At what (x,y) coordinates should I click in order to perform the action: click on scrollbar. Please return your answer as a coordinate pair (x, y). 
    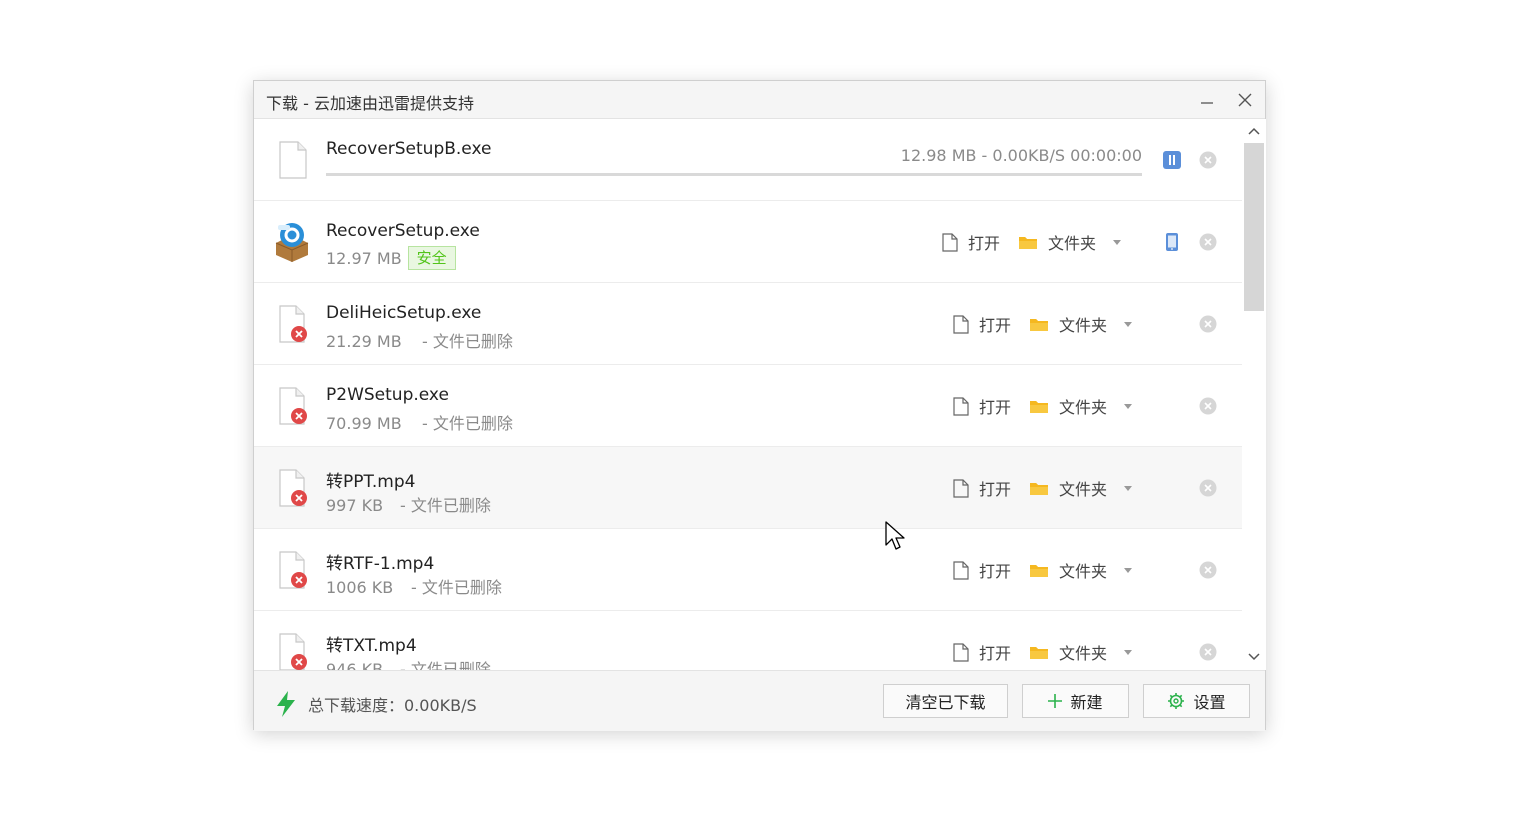
    Looking at the image, I should click on (1254, 394).